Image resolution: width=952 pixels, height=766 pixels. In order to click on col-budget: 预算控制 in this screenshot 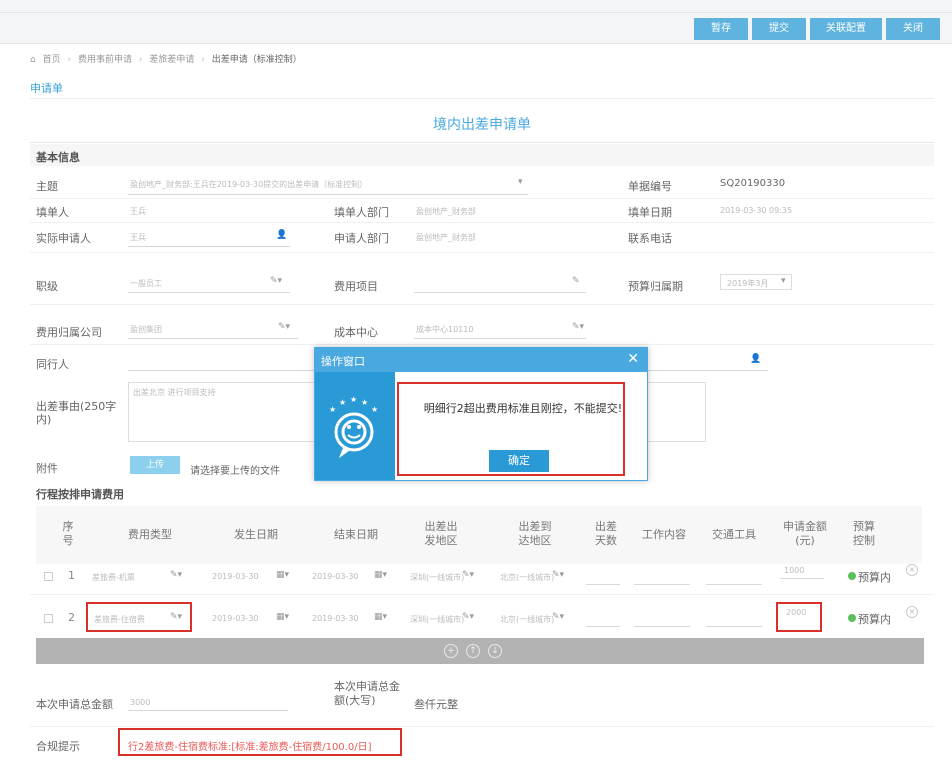, I will do `click(864, 533)`.